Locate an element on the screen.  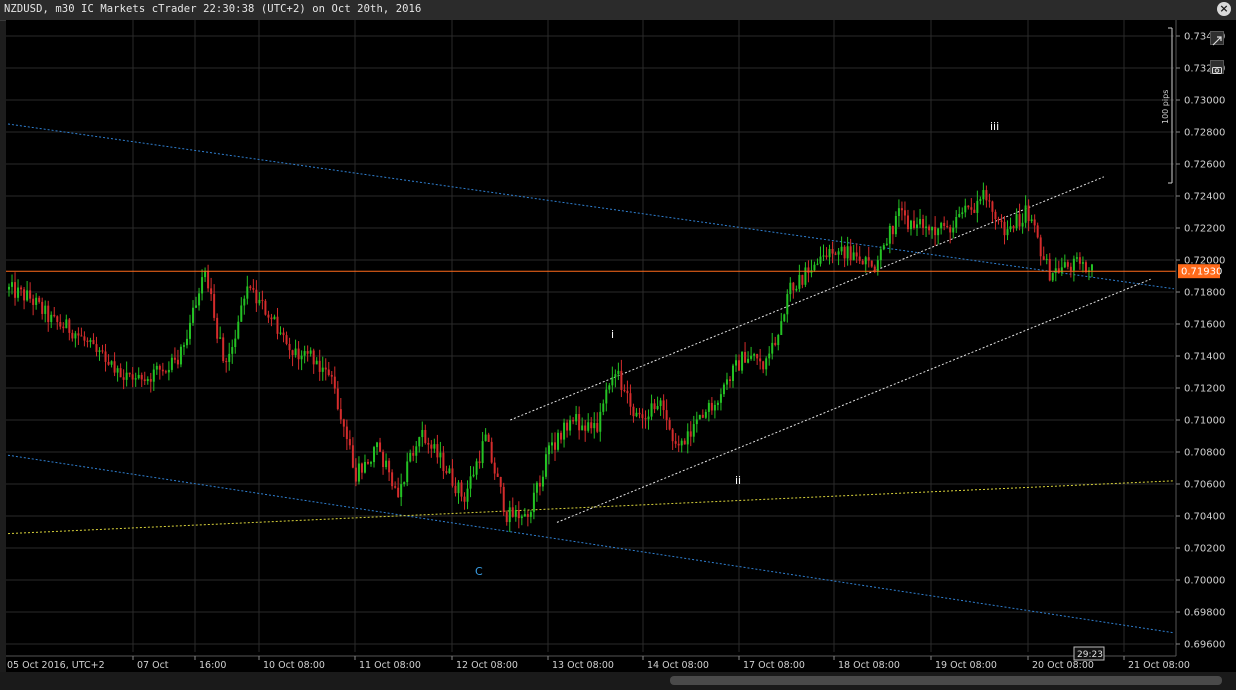
wave-label-2: i is located at coordinates (612, 334).